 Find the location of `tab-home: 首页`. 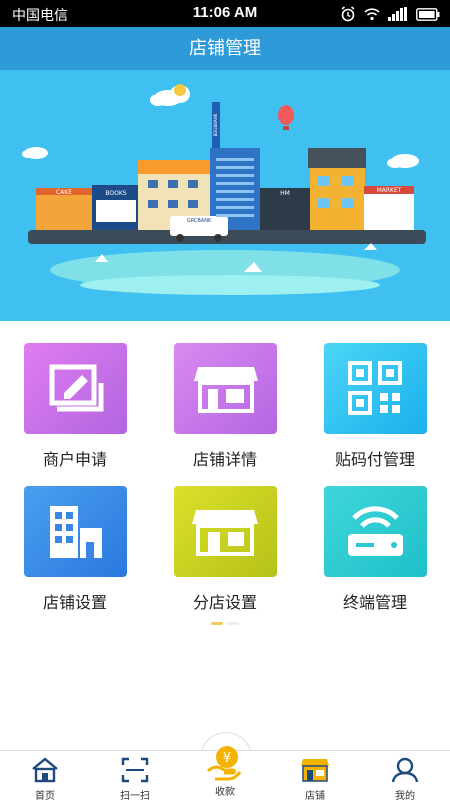

tab-home: 首页 is located at coordinates (45, 776).